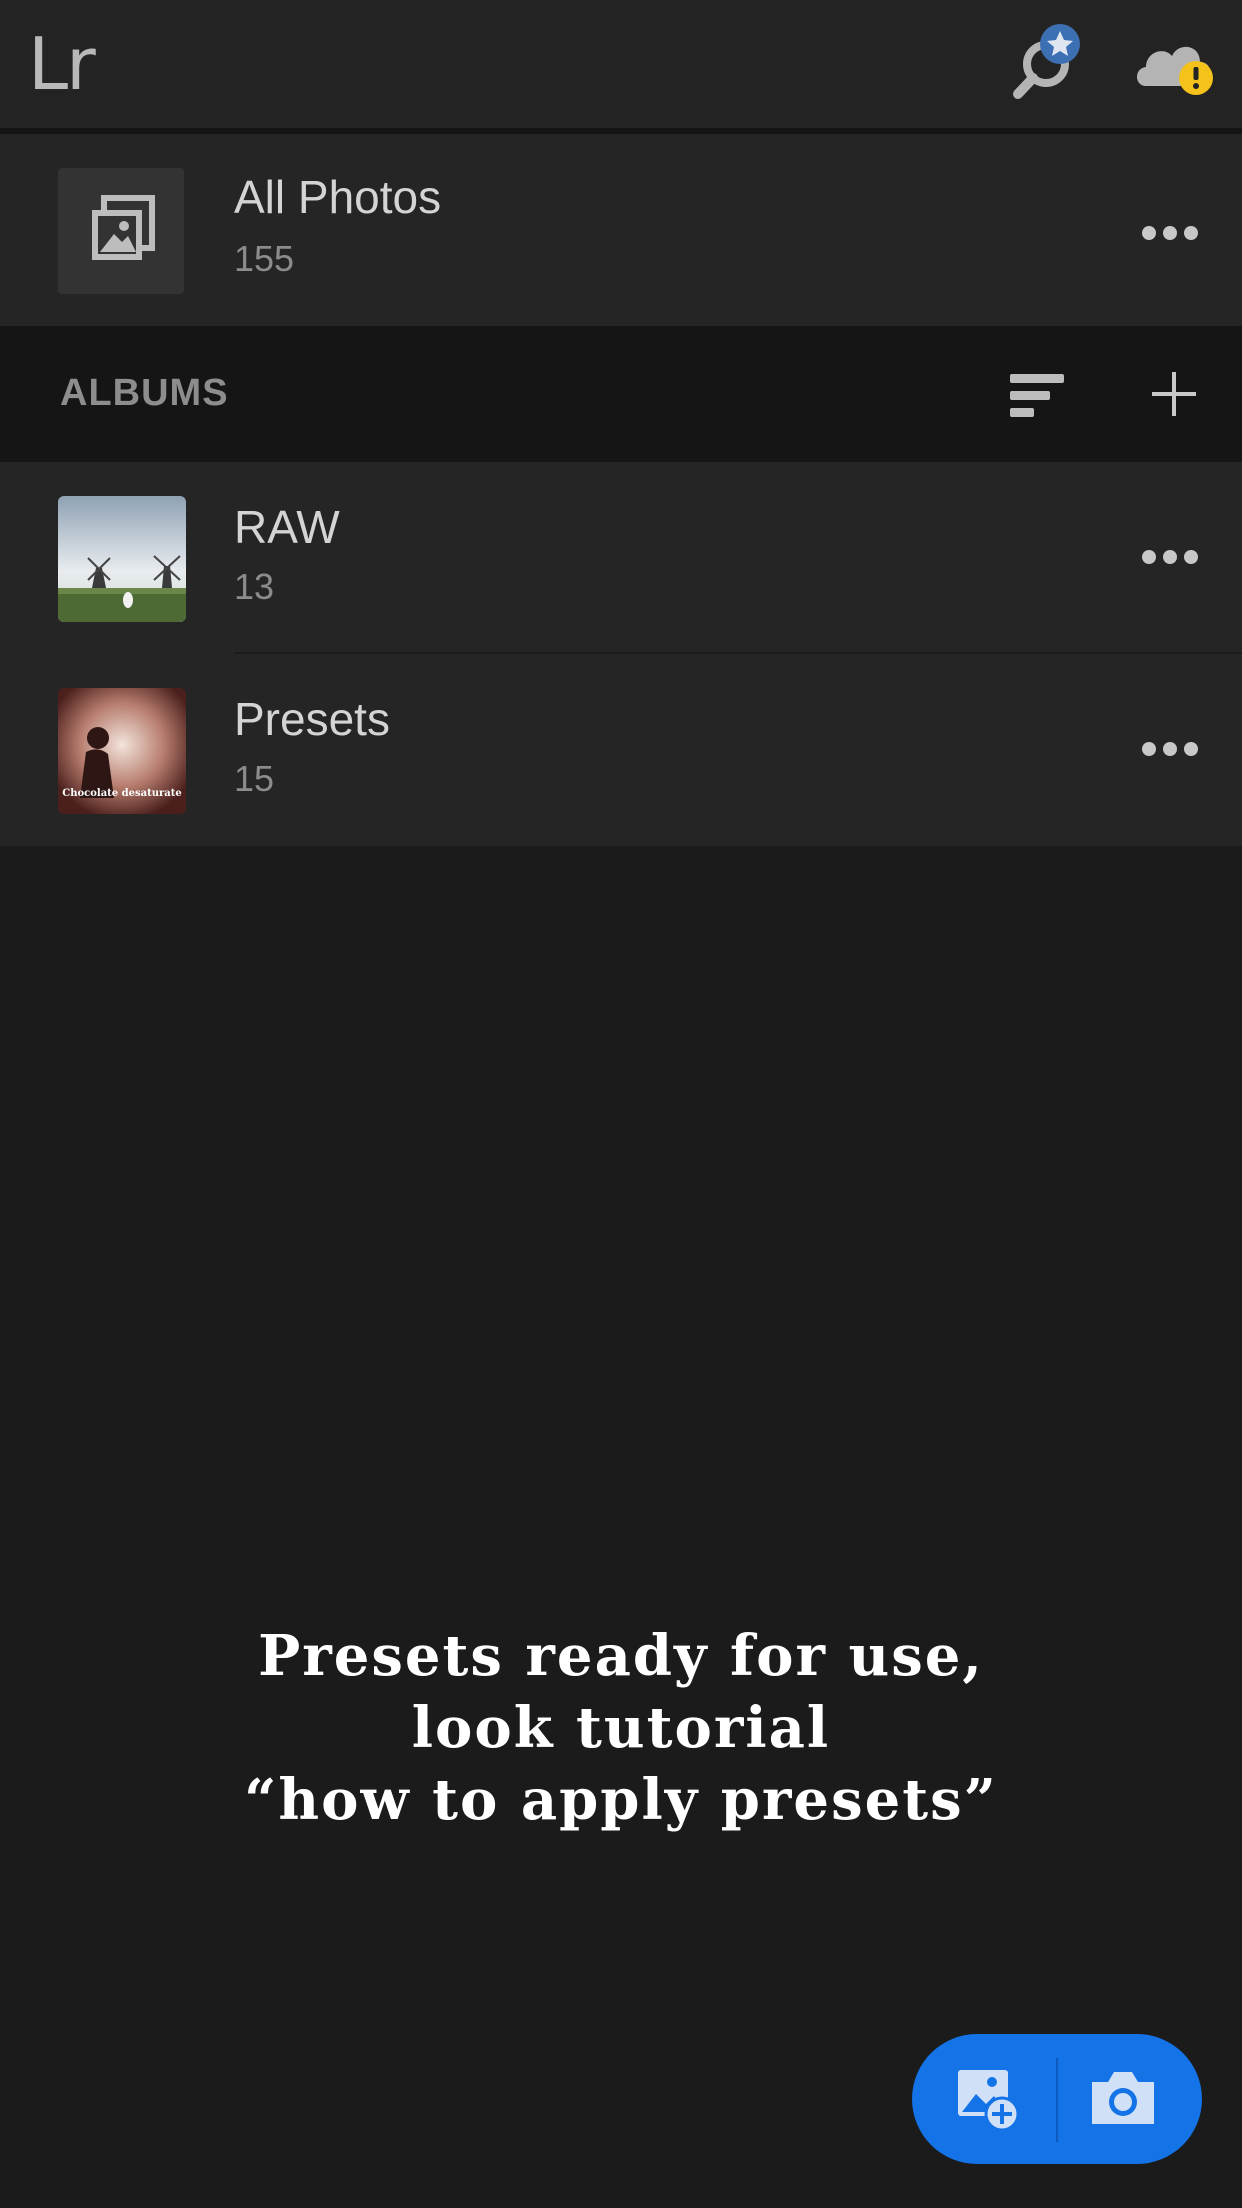 The image size is (1242, 2208). I want to click on sort-icon, so click(1037, 395).